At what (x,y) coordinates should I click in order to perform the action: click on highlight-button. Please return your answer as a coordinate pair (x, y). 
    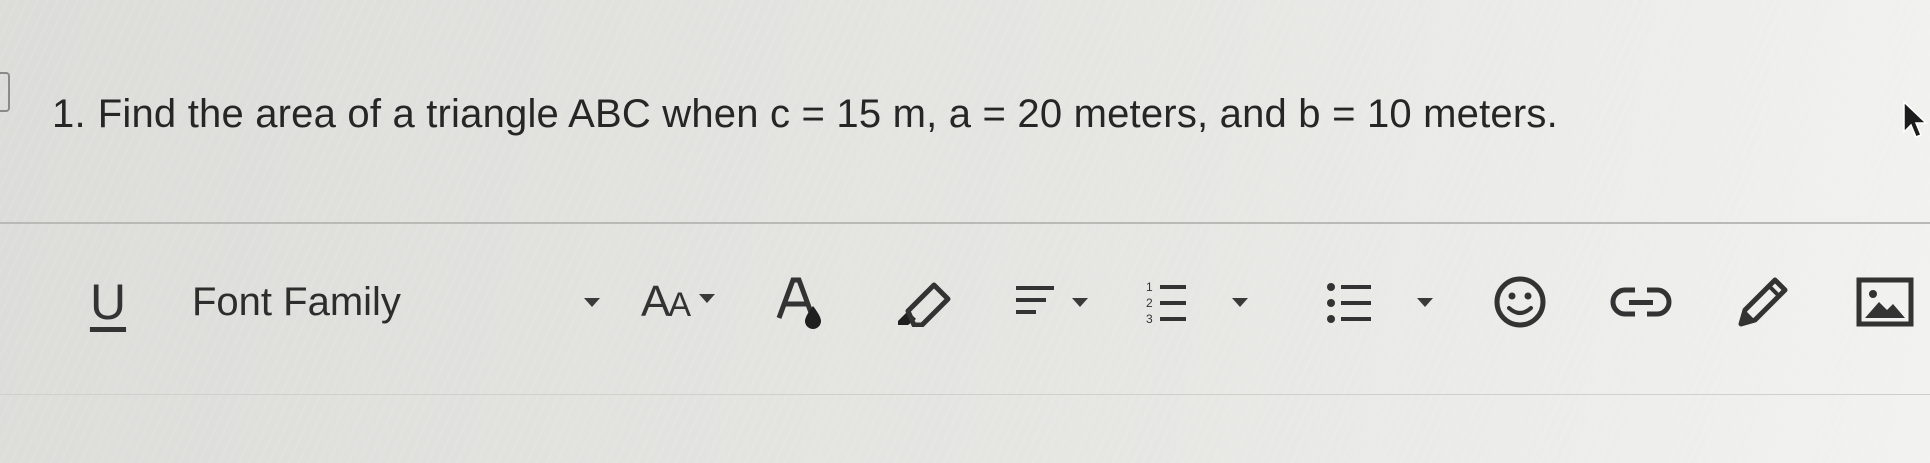
    Looking at the image, I should click on (925, 302).